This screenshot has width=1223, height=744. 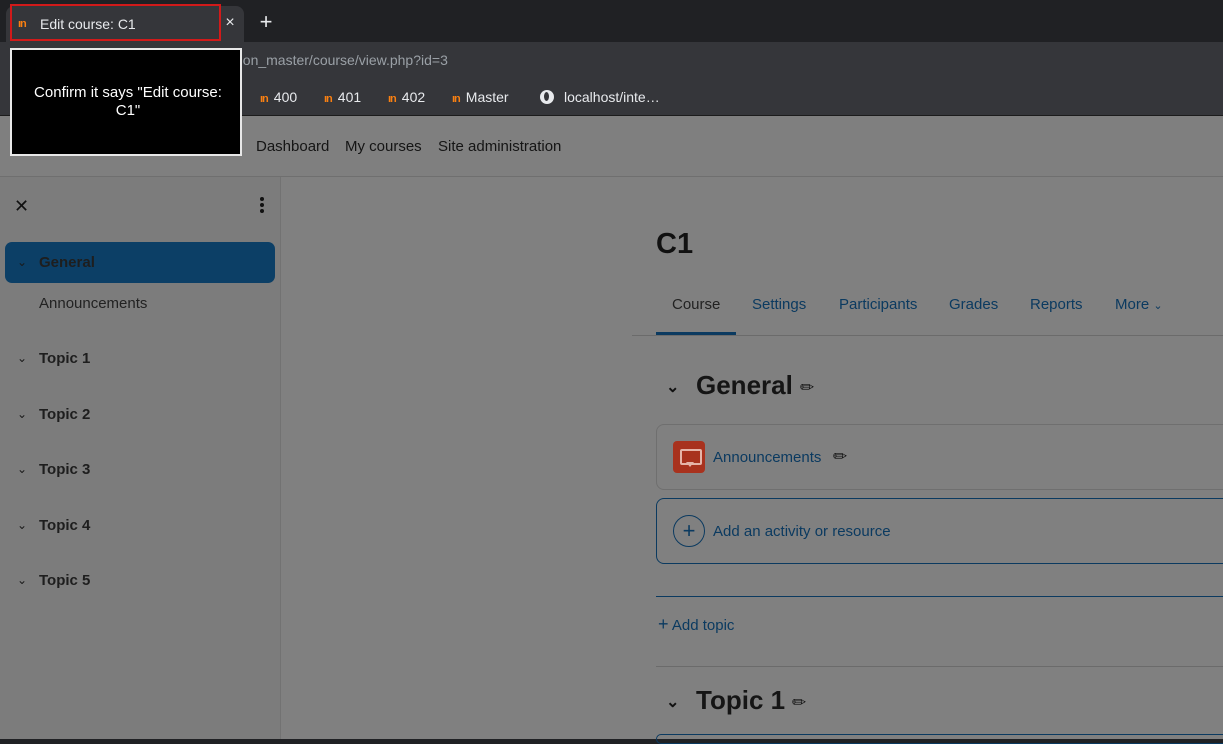 What do you see at coordinates (64, 525) in the screenshot?
I see `drawer-section-topic-4: Topic 4` at bounding box center [64, 525].